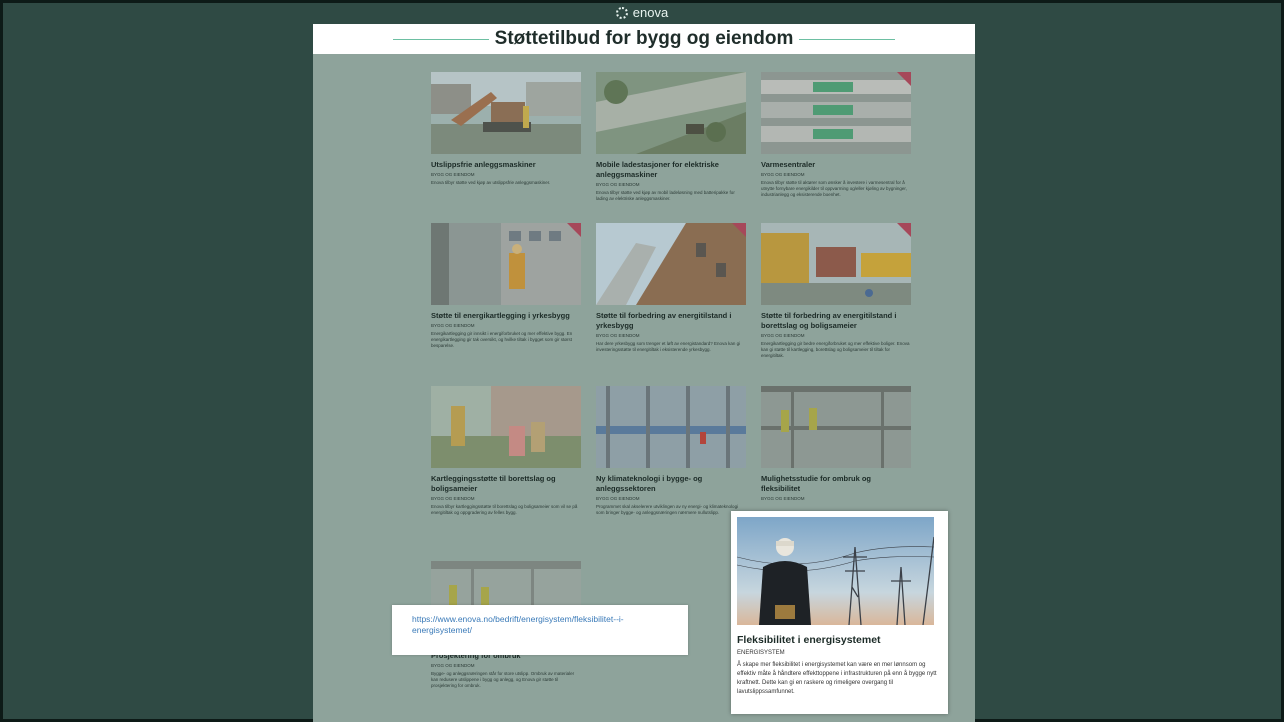 The image size is (1284, 722). Describe the element at coordinates (440, 39) in the screenshot. I see `header-divider-left` at that location.